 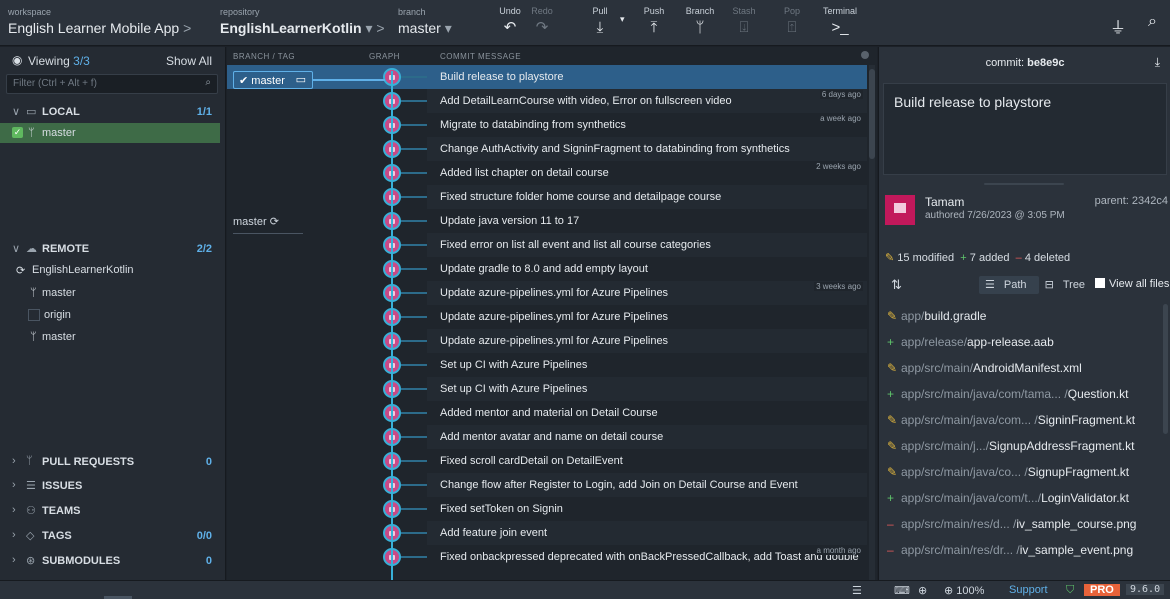 What do you see at coordinates (110, 133) in the screenshot?
I see `local-branch-master: ✓ ᛘ master` at bounding box center [110, 133].